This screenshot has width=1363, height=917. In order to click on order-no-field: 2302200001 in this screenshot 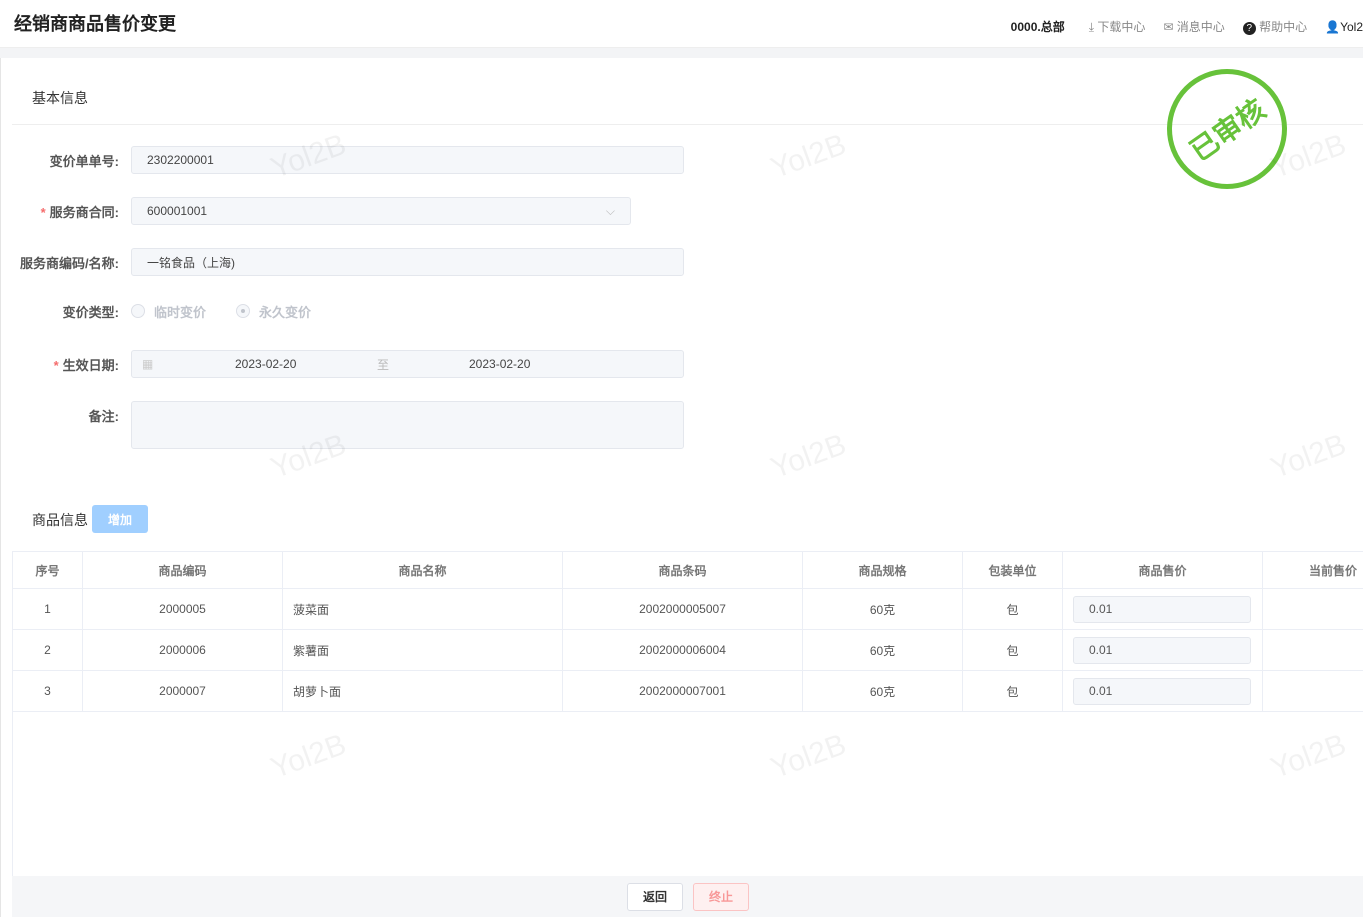, I will do `click(407, 160)`.